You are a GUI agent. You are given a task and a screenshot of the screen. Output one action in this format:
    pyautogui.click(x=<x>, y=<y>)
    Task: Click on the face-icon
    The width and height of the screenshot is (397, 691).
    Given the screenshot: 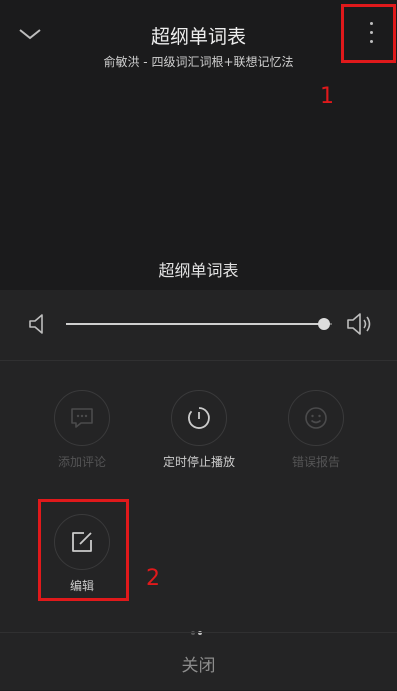 What is the action you would take?
    pyautogui.click(x=316, y=418)
    